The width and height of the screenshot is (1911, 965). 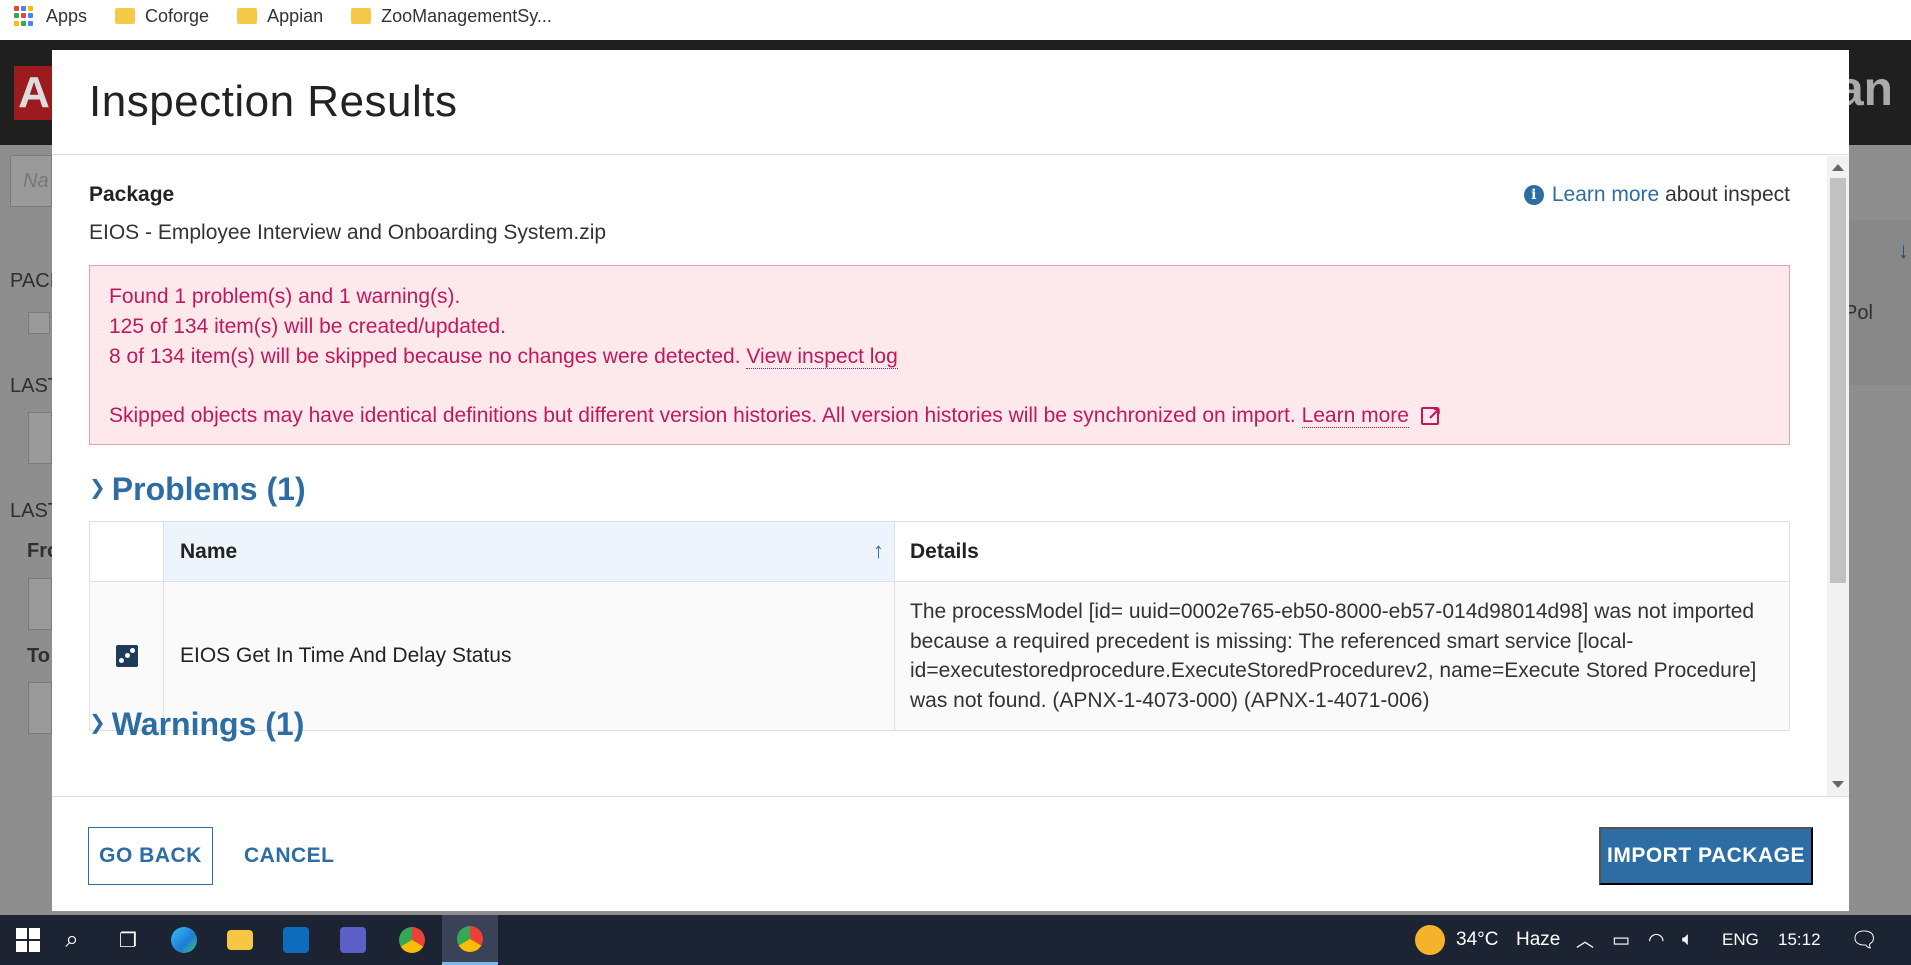 I want to click on background-label: To, so click(x=38, y=656).